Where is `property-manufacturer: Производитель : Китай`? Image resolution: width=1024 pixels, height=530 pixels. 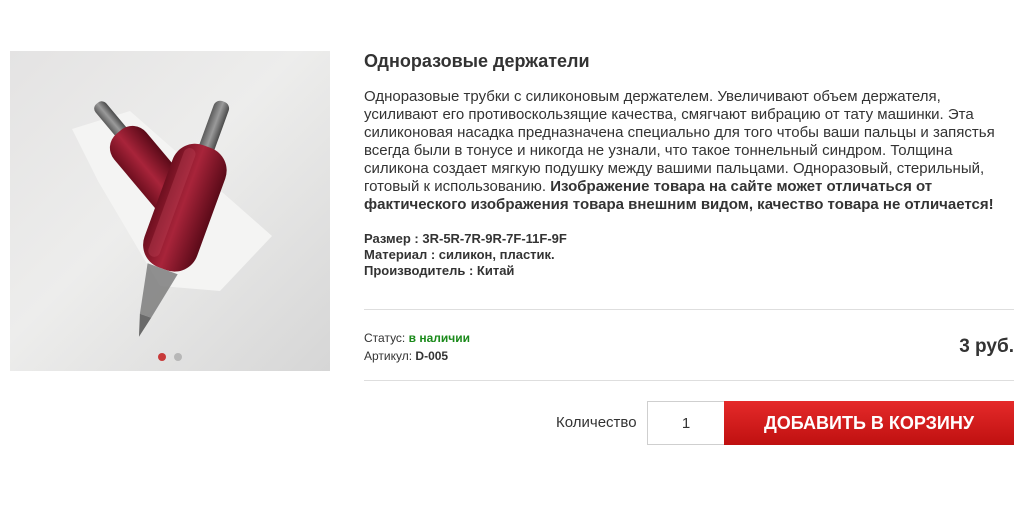 property-manufacturer: Производитель : Китай is located at coordinates (439, 270).